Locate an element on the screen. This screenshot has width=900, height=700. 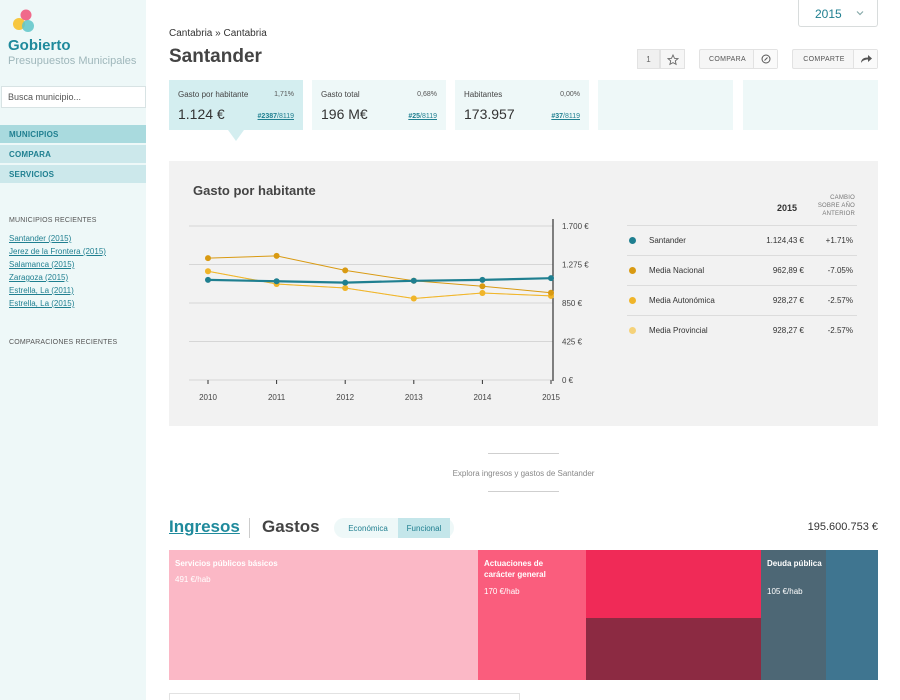
legend-change: +1.71% is located at coordinates (839, 240).